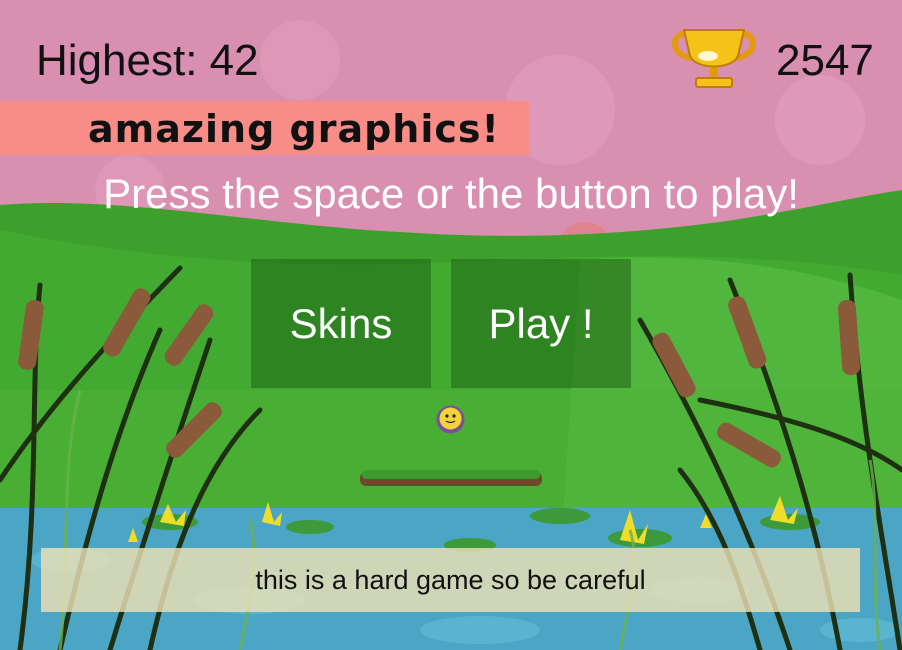  What do you see at coordinates (714, 58) in the screenshot?
I see `trophy-icon` at bounding box center [714, 58].